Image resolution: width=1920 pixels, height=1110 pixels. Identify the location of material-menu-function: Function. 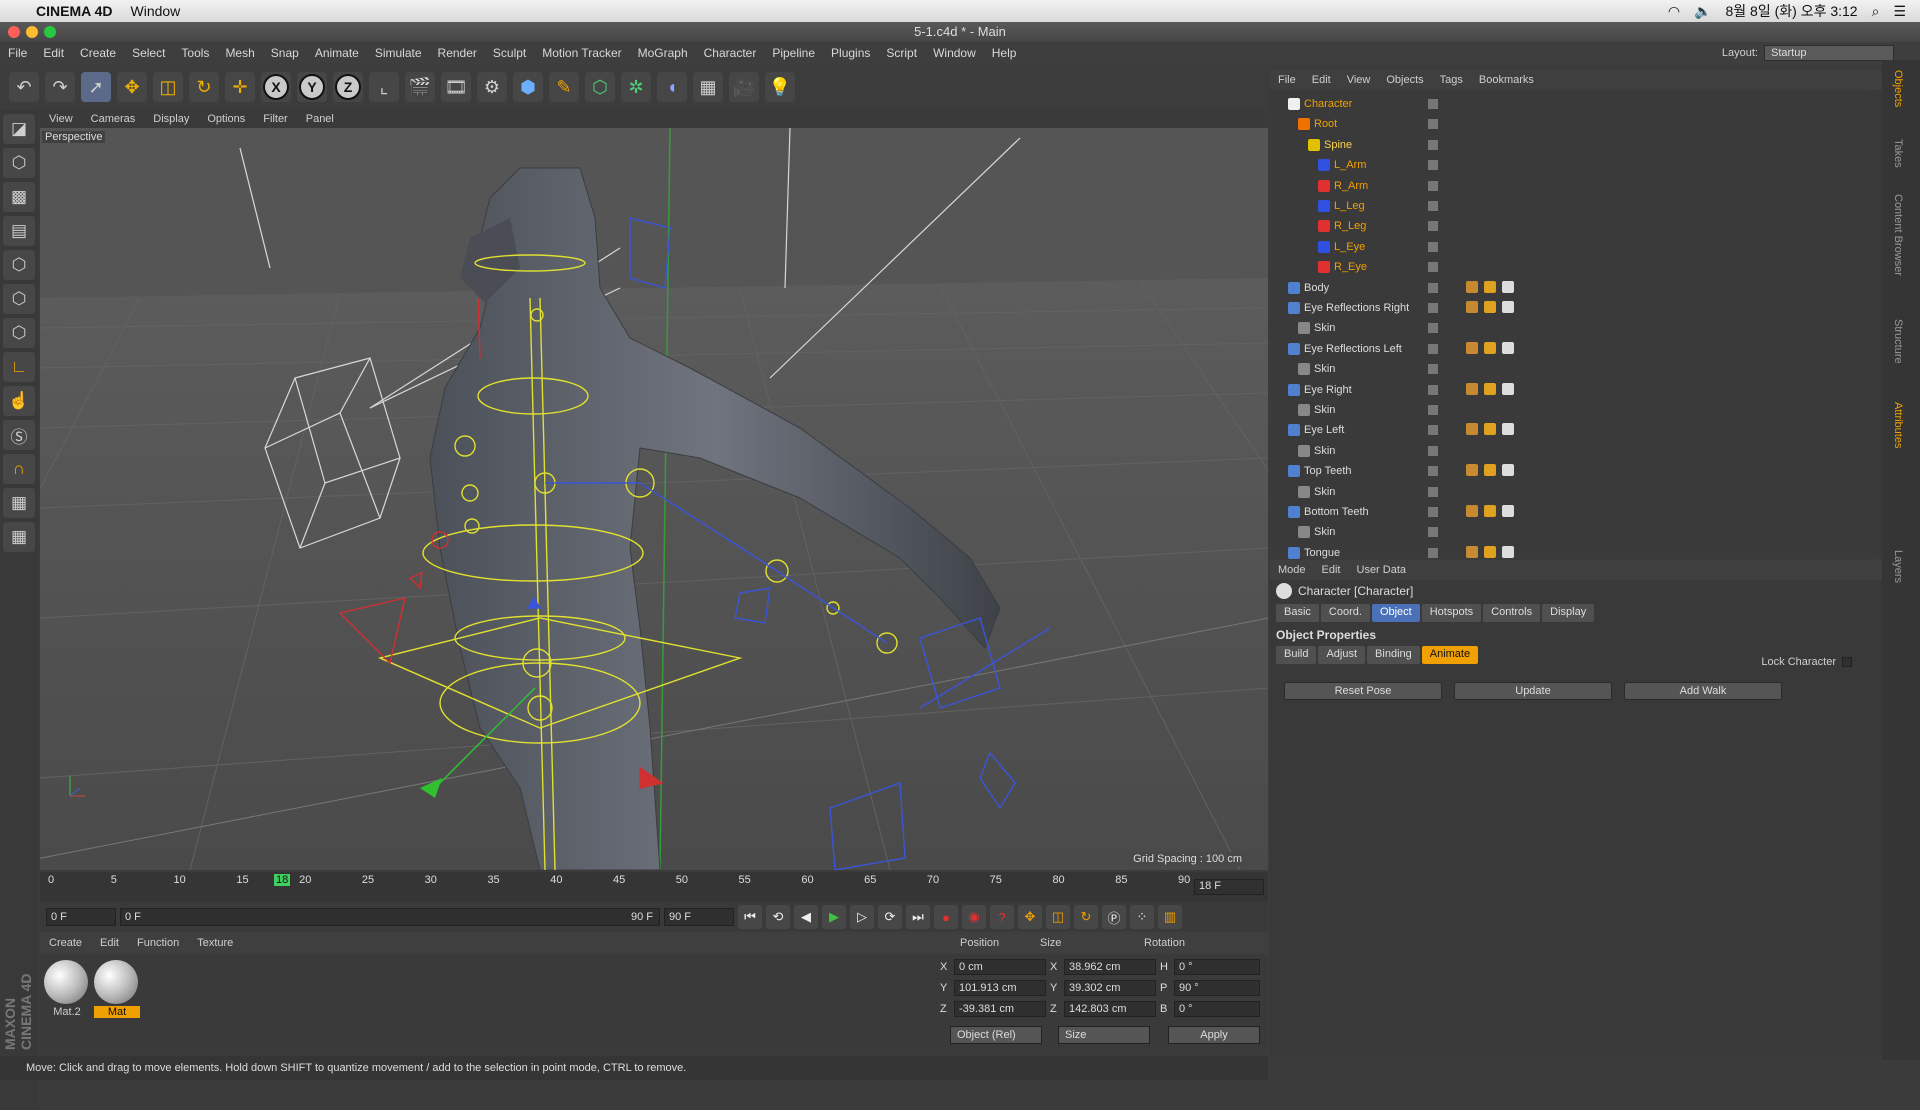
(158, 943).